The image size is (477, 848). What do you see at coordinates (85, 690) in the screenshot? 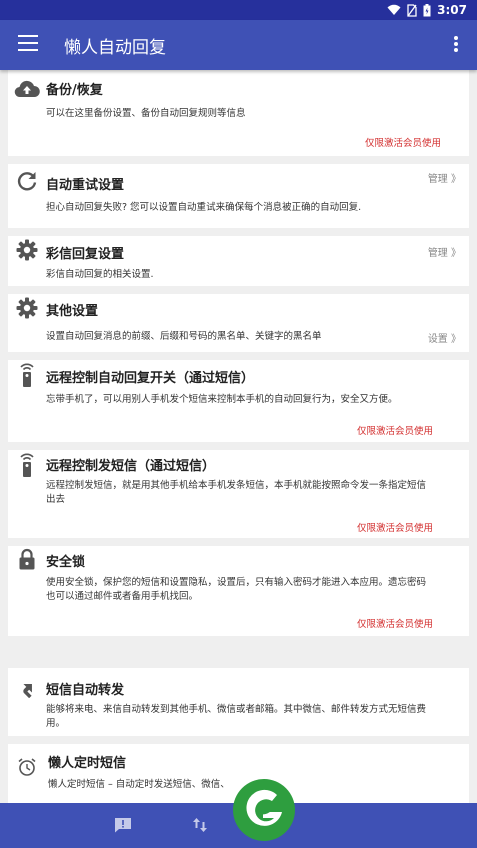
I see `card-title: 短信自动转发` at bounding box center [85, 690].